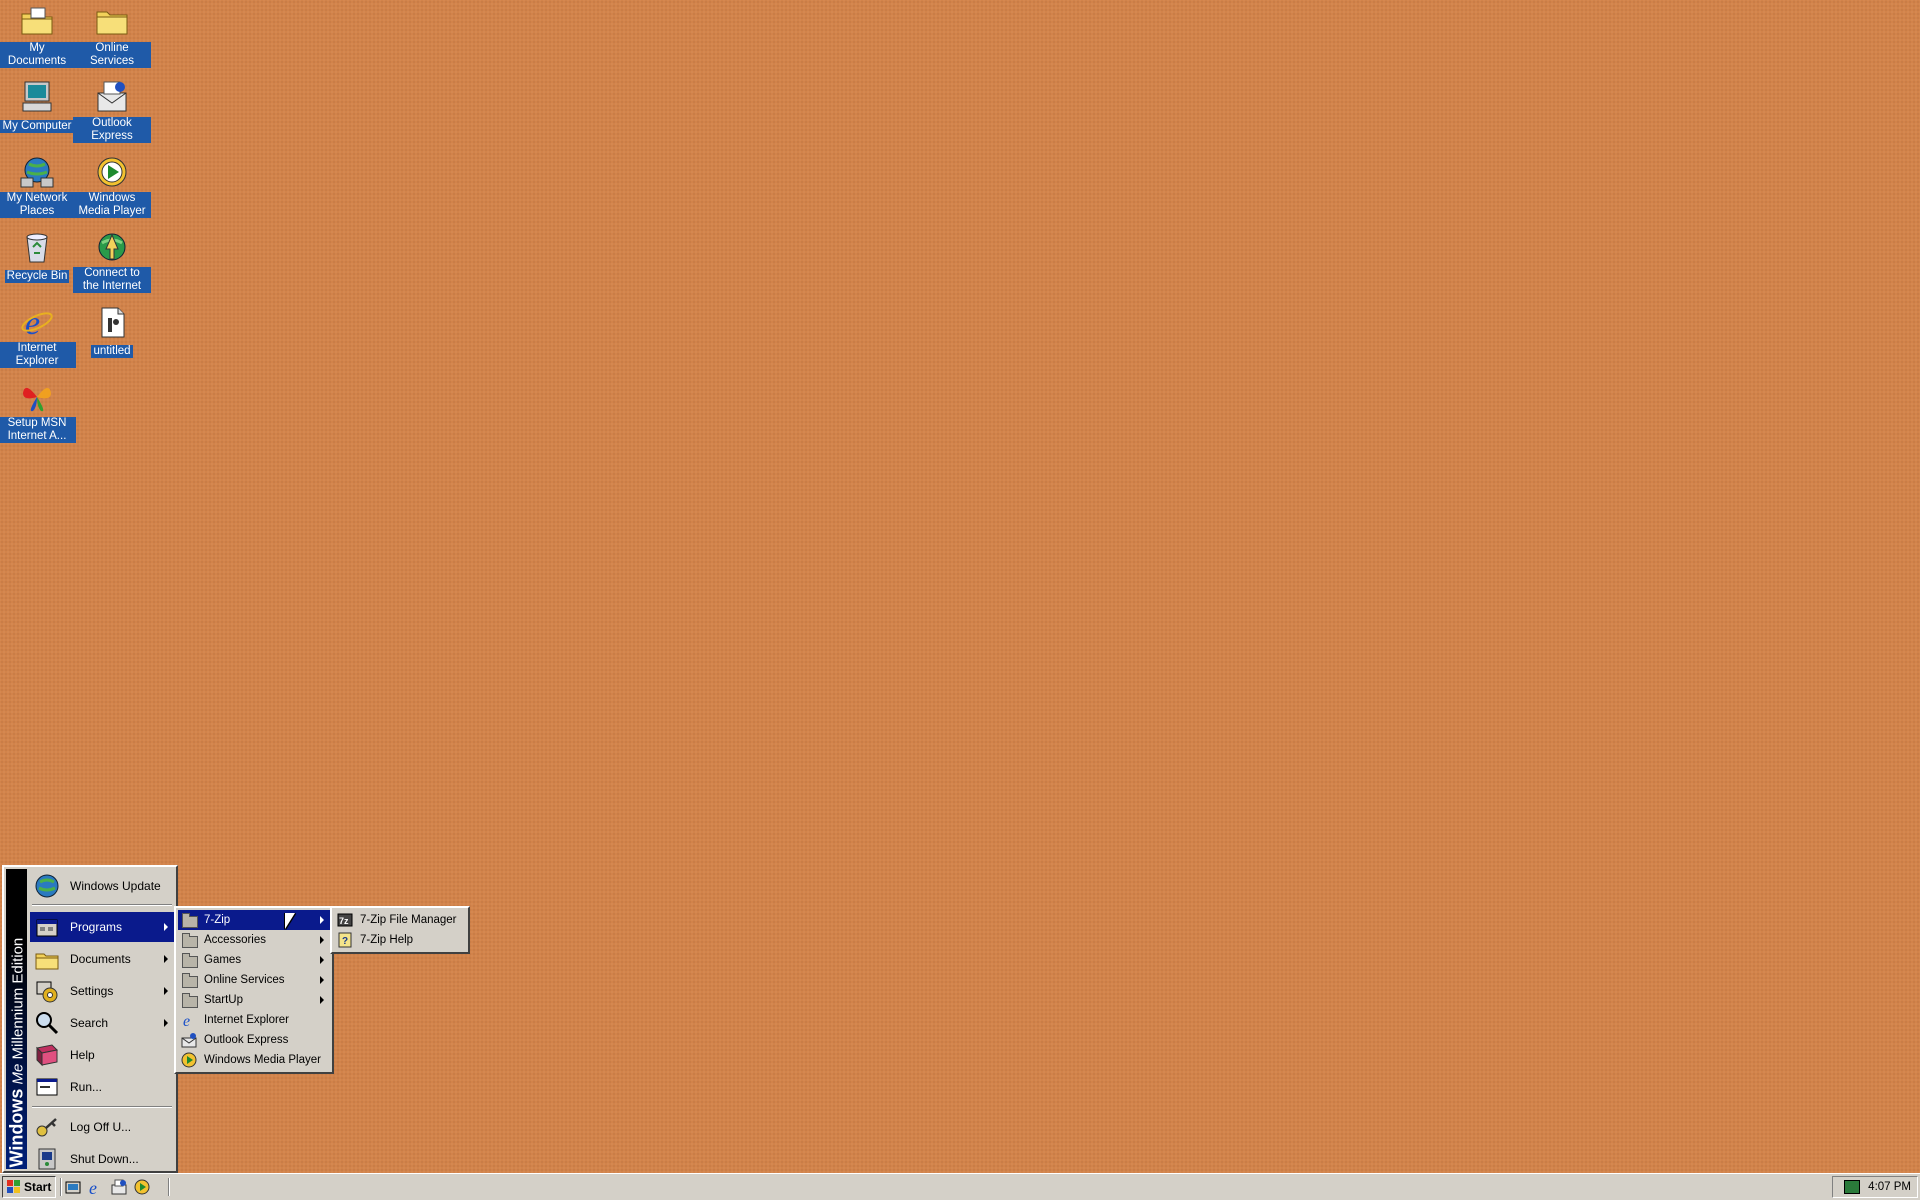 This screenshot has height=1200, width=1920. What do you see at coordinates (37, 276) in the screenshot?
I see `desktop-icon-label: Recycle Bin` at bounding box center [37, 276].